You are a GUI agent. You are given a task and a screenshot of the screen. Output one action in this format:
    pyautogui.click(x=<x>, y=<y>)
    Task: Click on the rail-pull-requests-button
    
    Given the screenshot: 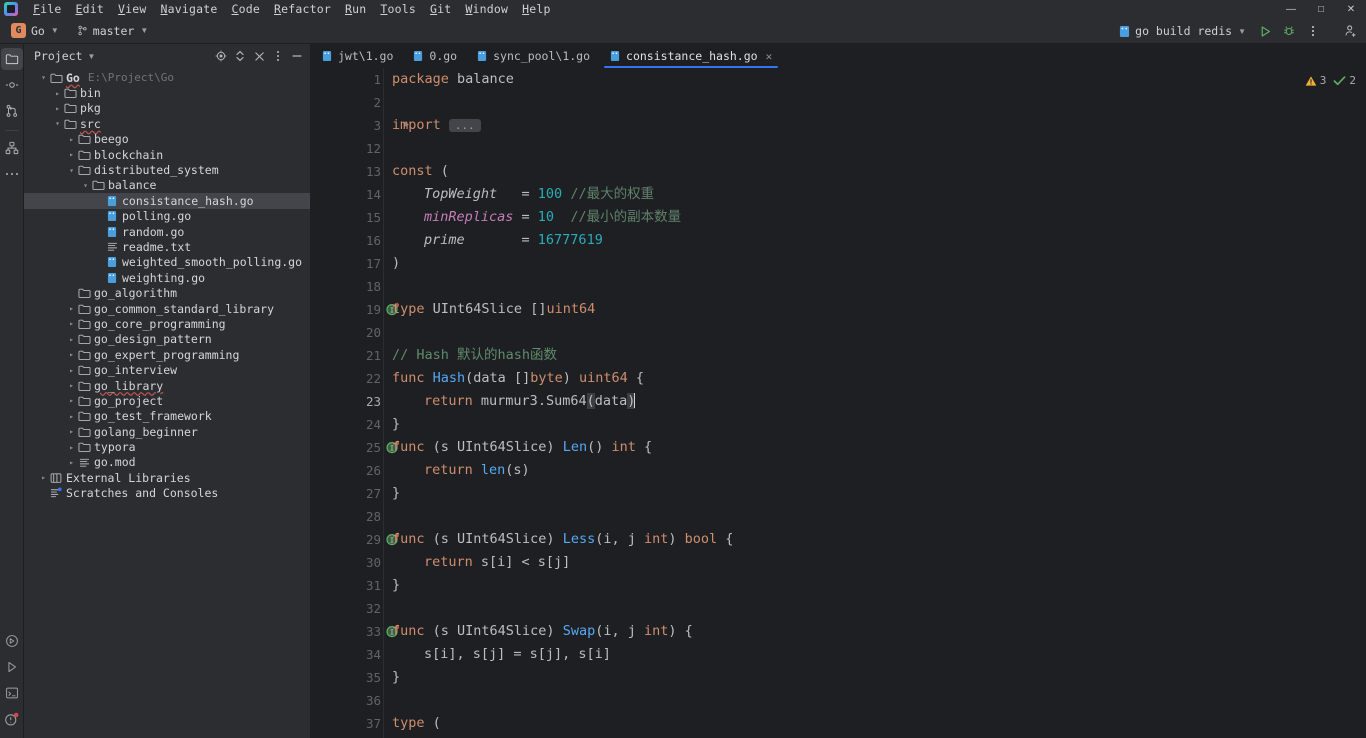 What is the action you would take?
    pyautogui.click(x=12, y=111)
    